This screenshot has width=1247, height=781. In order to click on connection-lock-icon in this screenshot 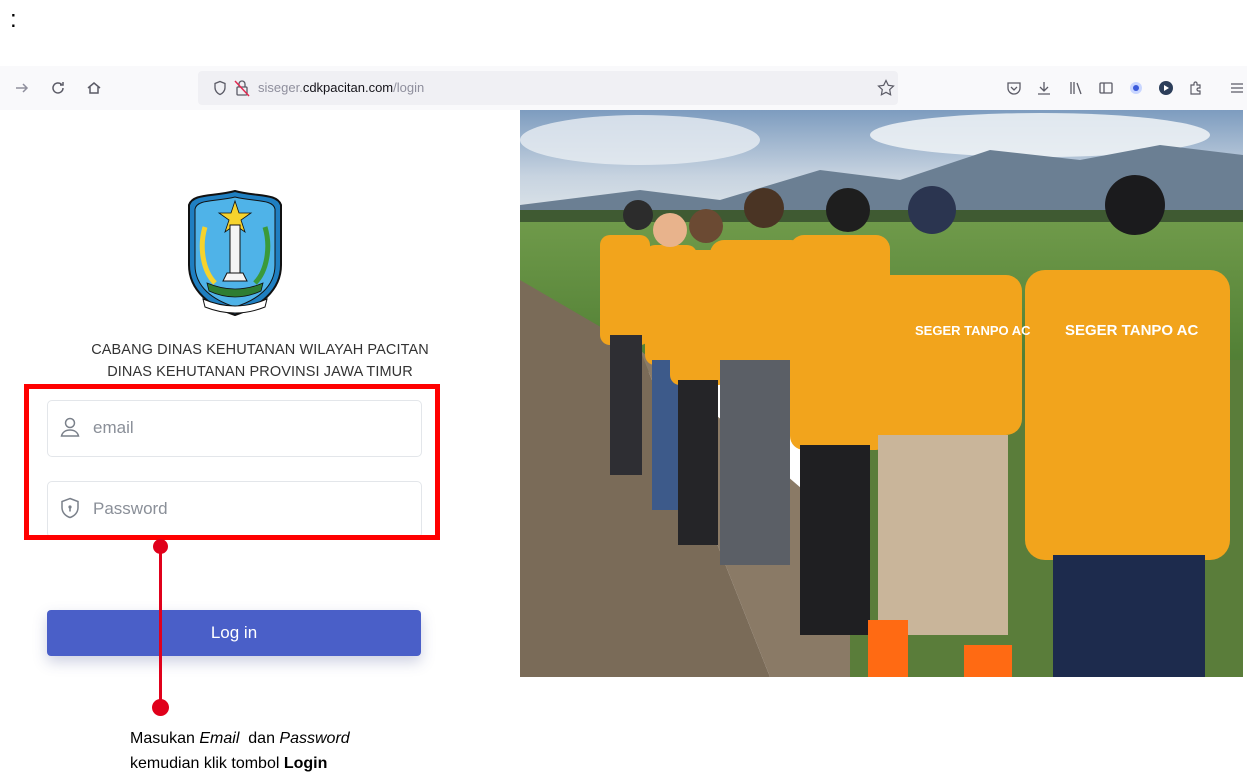, I will do `click(242, 88)`.